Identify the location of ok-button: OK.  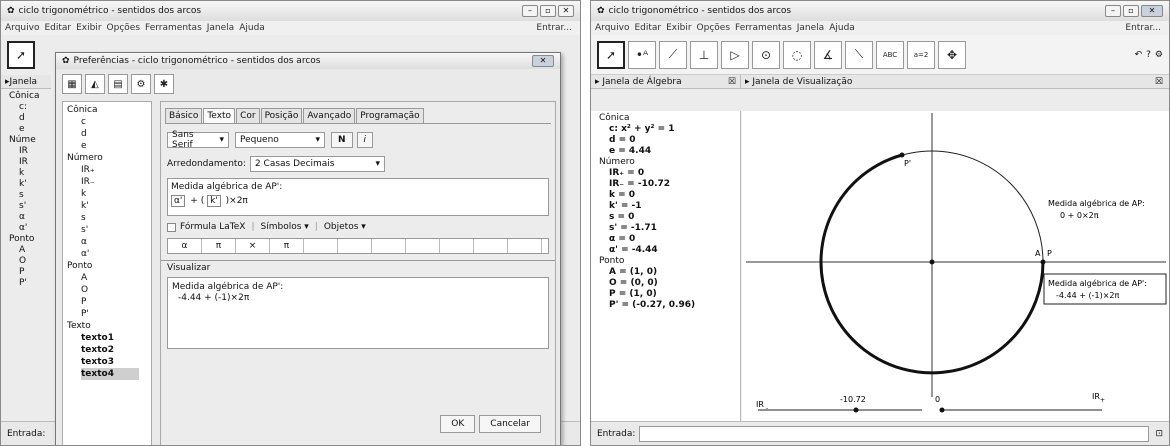
(458, 424).